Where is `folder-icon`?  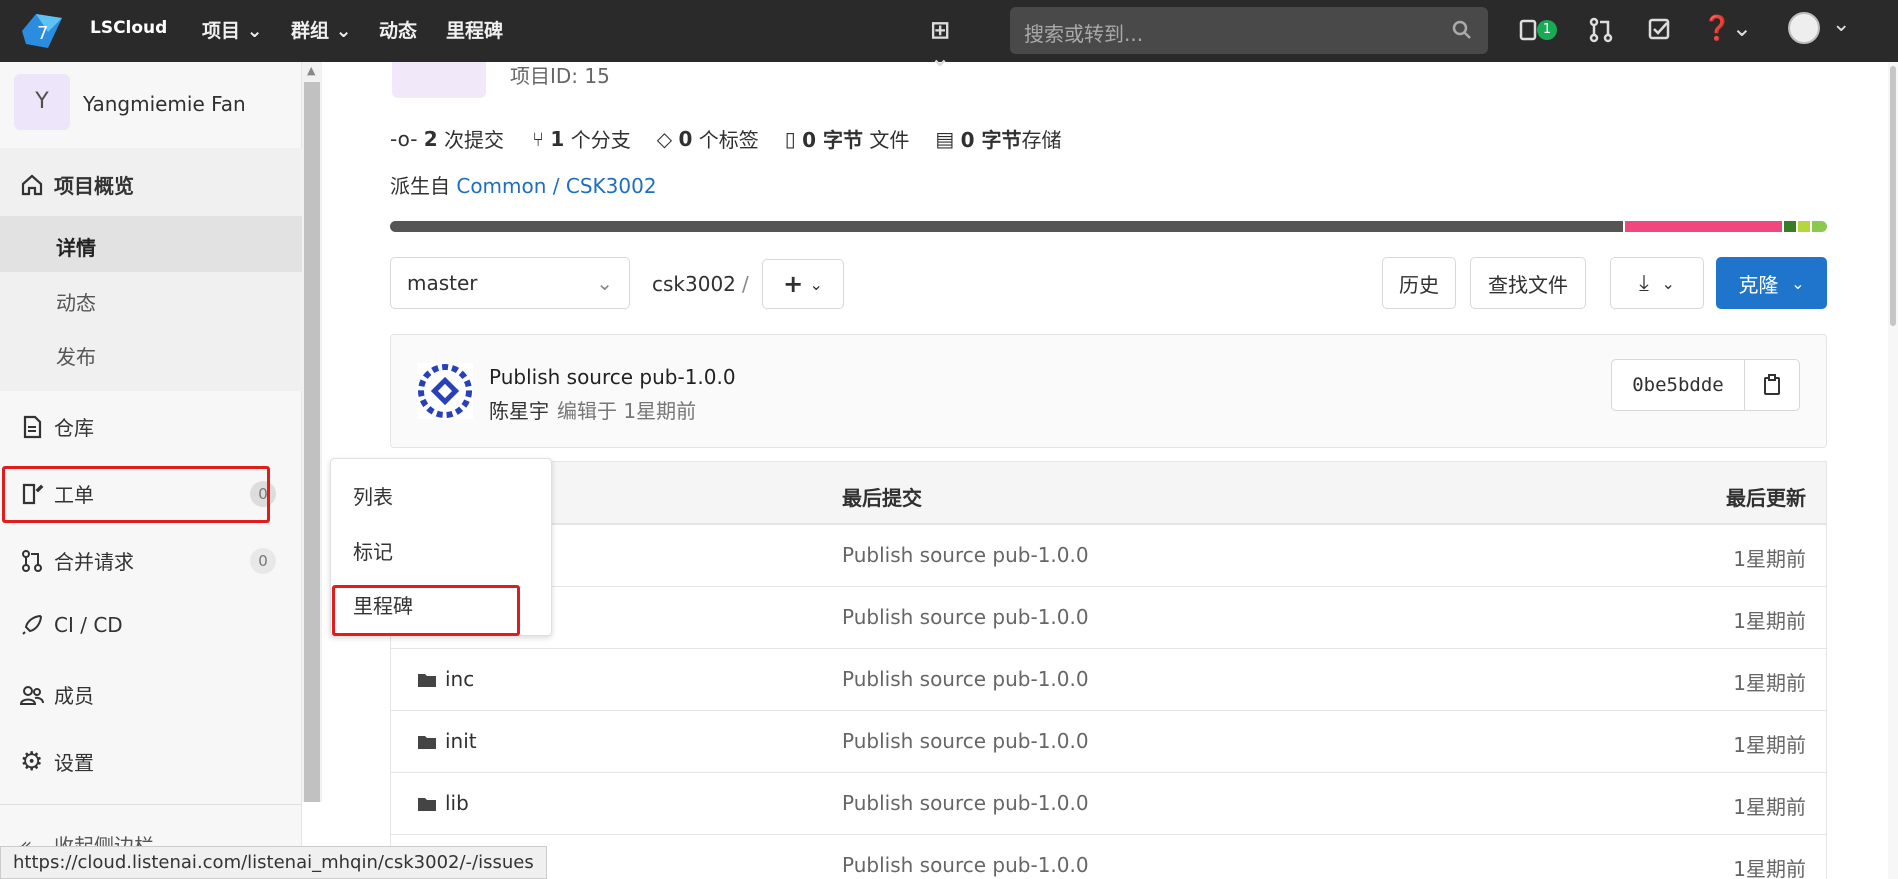
folder-icon is located at coordinates (427, 805).